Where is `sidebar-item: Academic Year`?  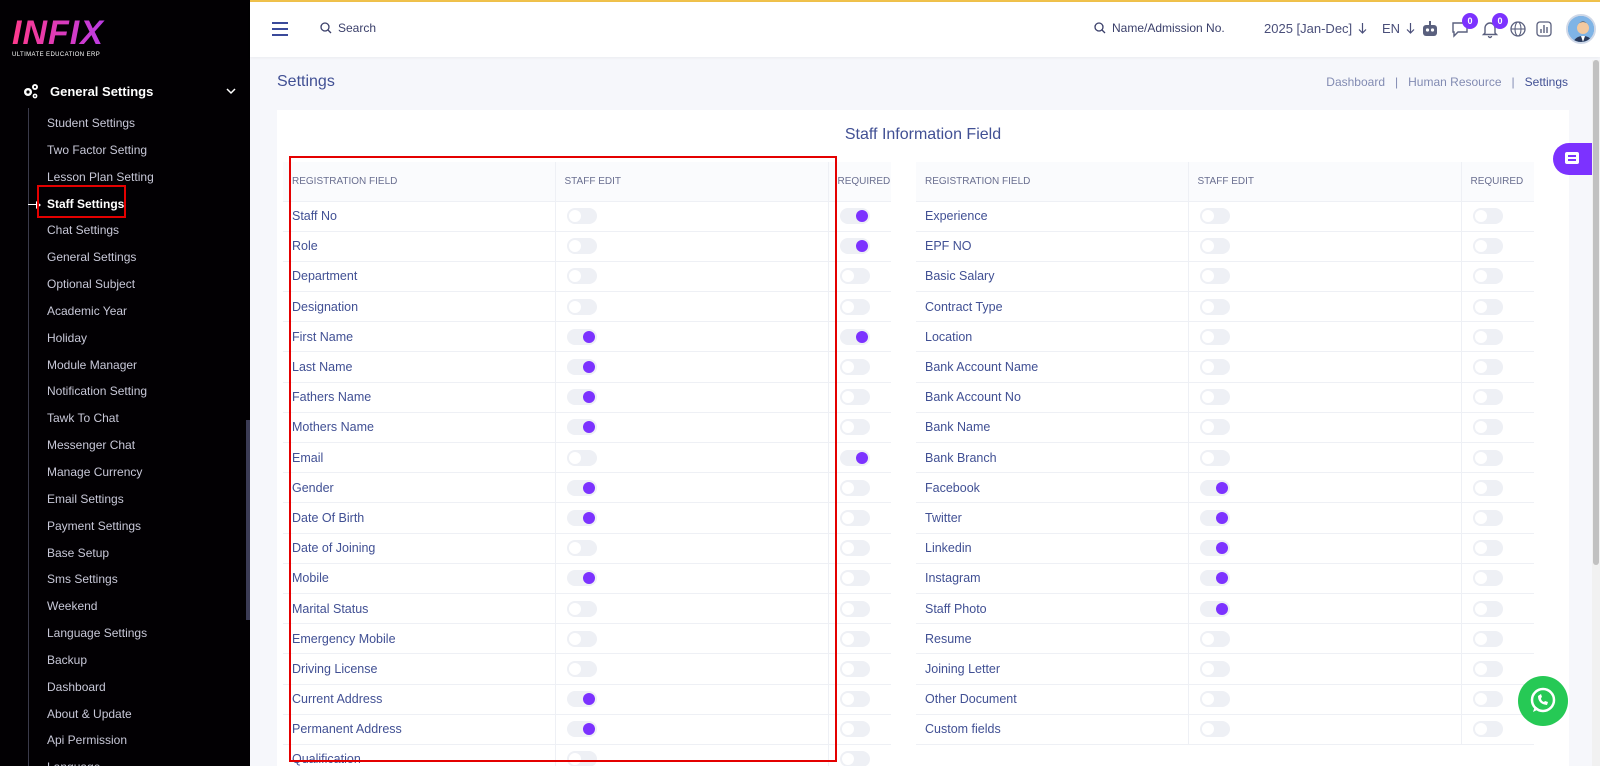 sidebar-item: Academic Year is located at coordinates (123, 311).